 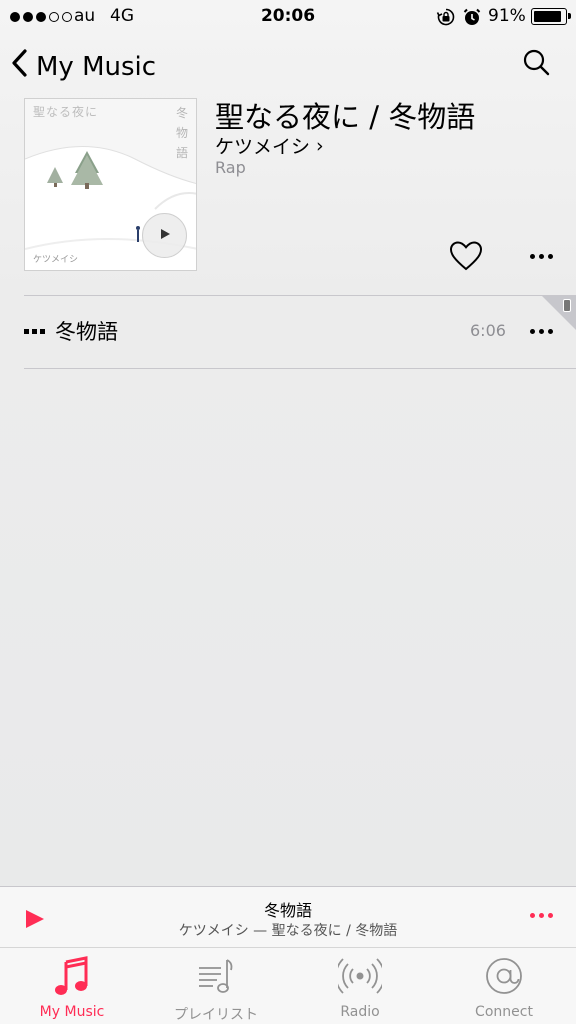 I want to click on chevron-left-icon, so click(x=20, y=66).